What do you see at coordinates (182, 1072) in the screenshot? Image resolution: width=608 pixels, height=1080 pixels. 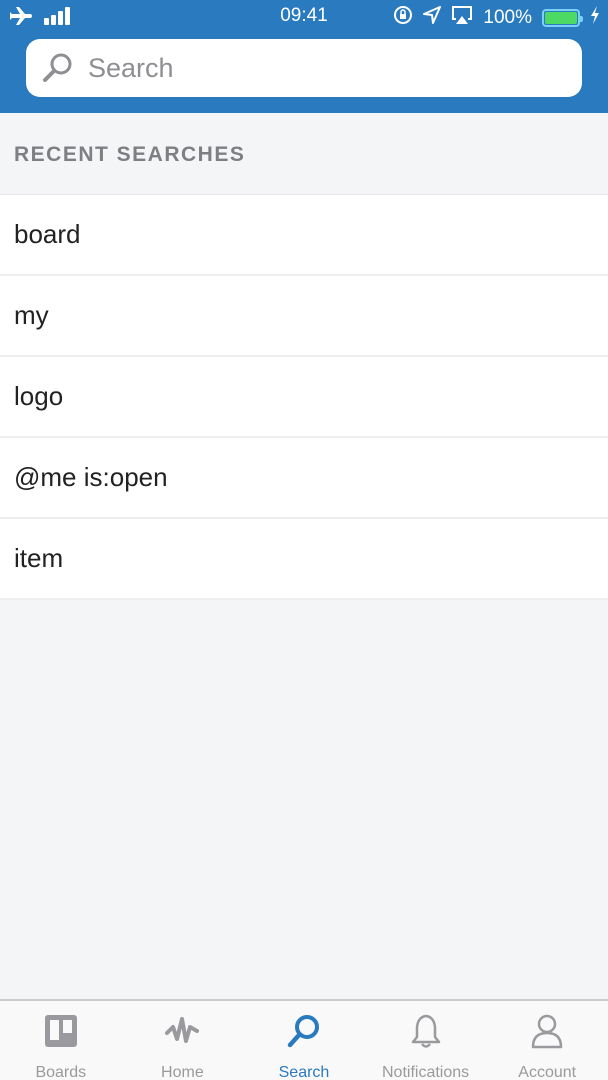 I see `tab-label: Home` at bounding box center [182, 1072].